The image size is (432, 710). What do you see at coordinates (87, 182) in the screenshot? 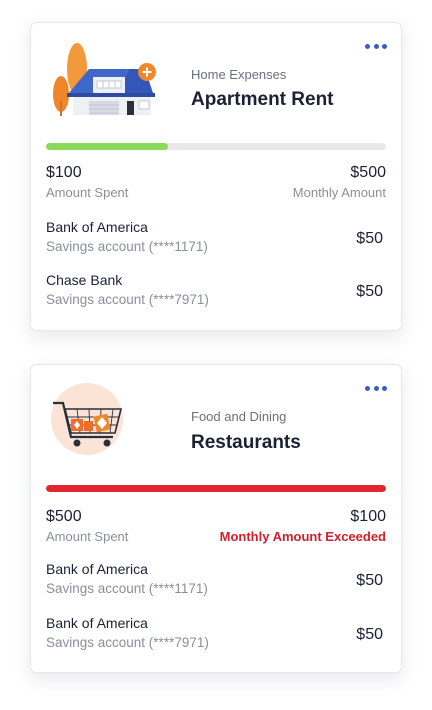
I see `amount-spent: $100 Amount Spent` at bounding box center [87, 182].